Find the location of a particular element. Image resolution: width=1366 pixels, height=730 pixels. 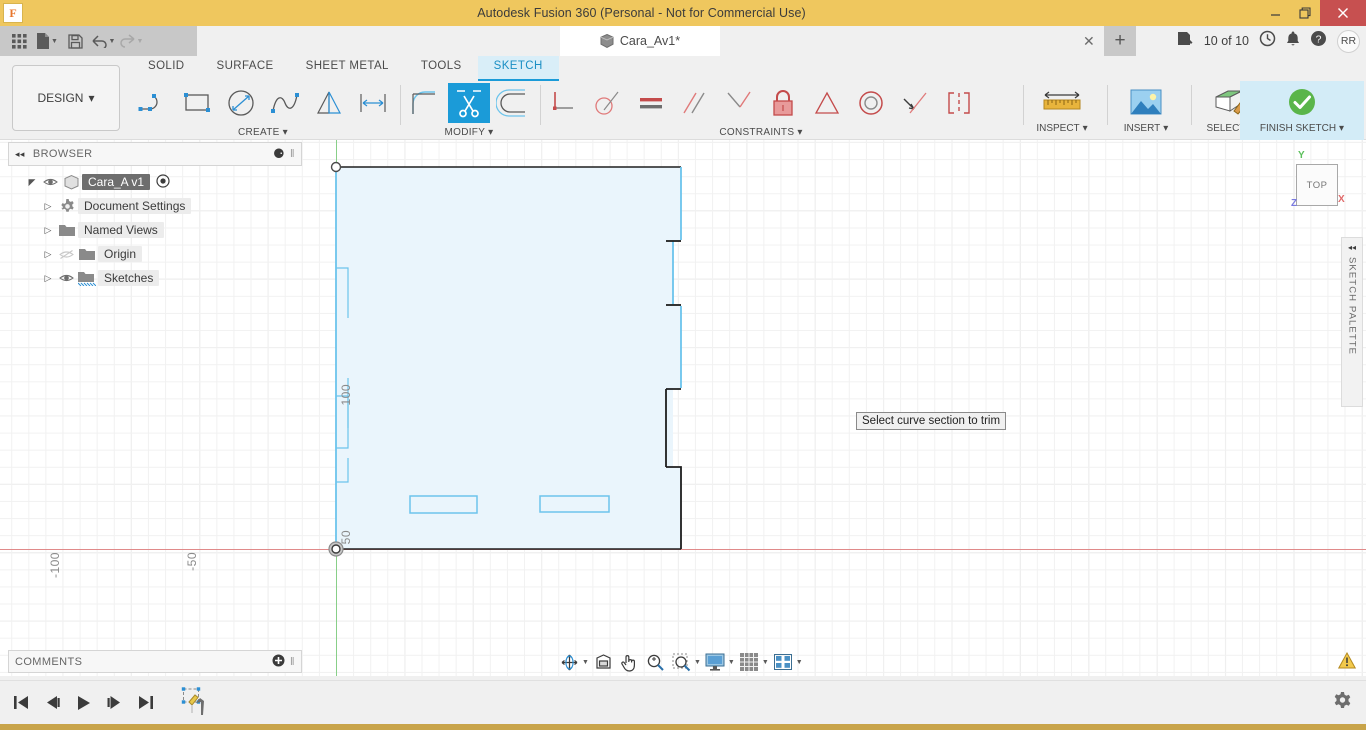

circle-tool is located at coordinates (241, 103).